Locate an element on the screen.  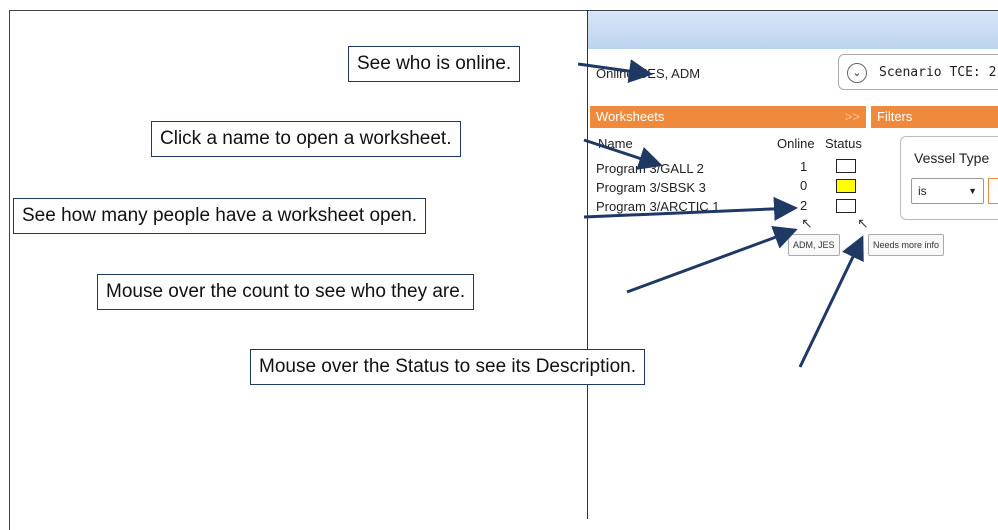
arrow-open-worksheet is located at coordinates (623, 154).